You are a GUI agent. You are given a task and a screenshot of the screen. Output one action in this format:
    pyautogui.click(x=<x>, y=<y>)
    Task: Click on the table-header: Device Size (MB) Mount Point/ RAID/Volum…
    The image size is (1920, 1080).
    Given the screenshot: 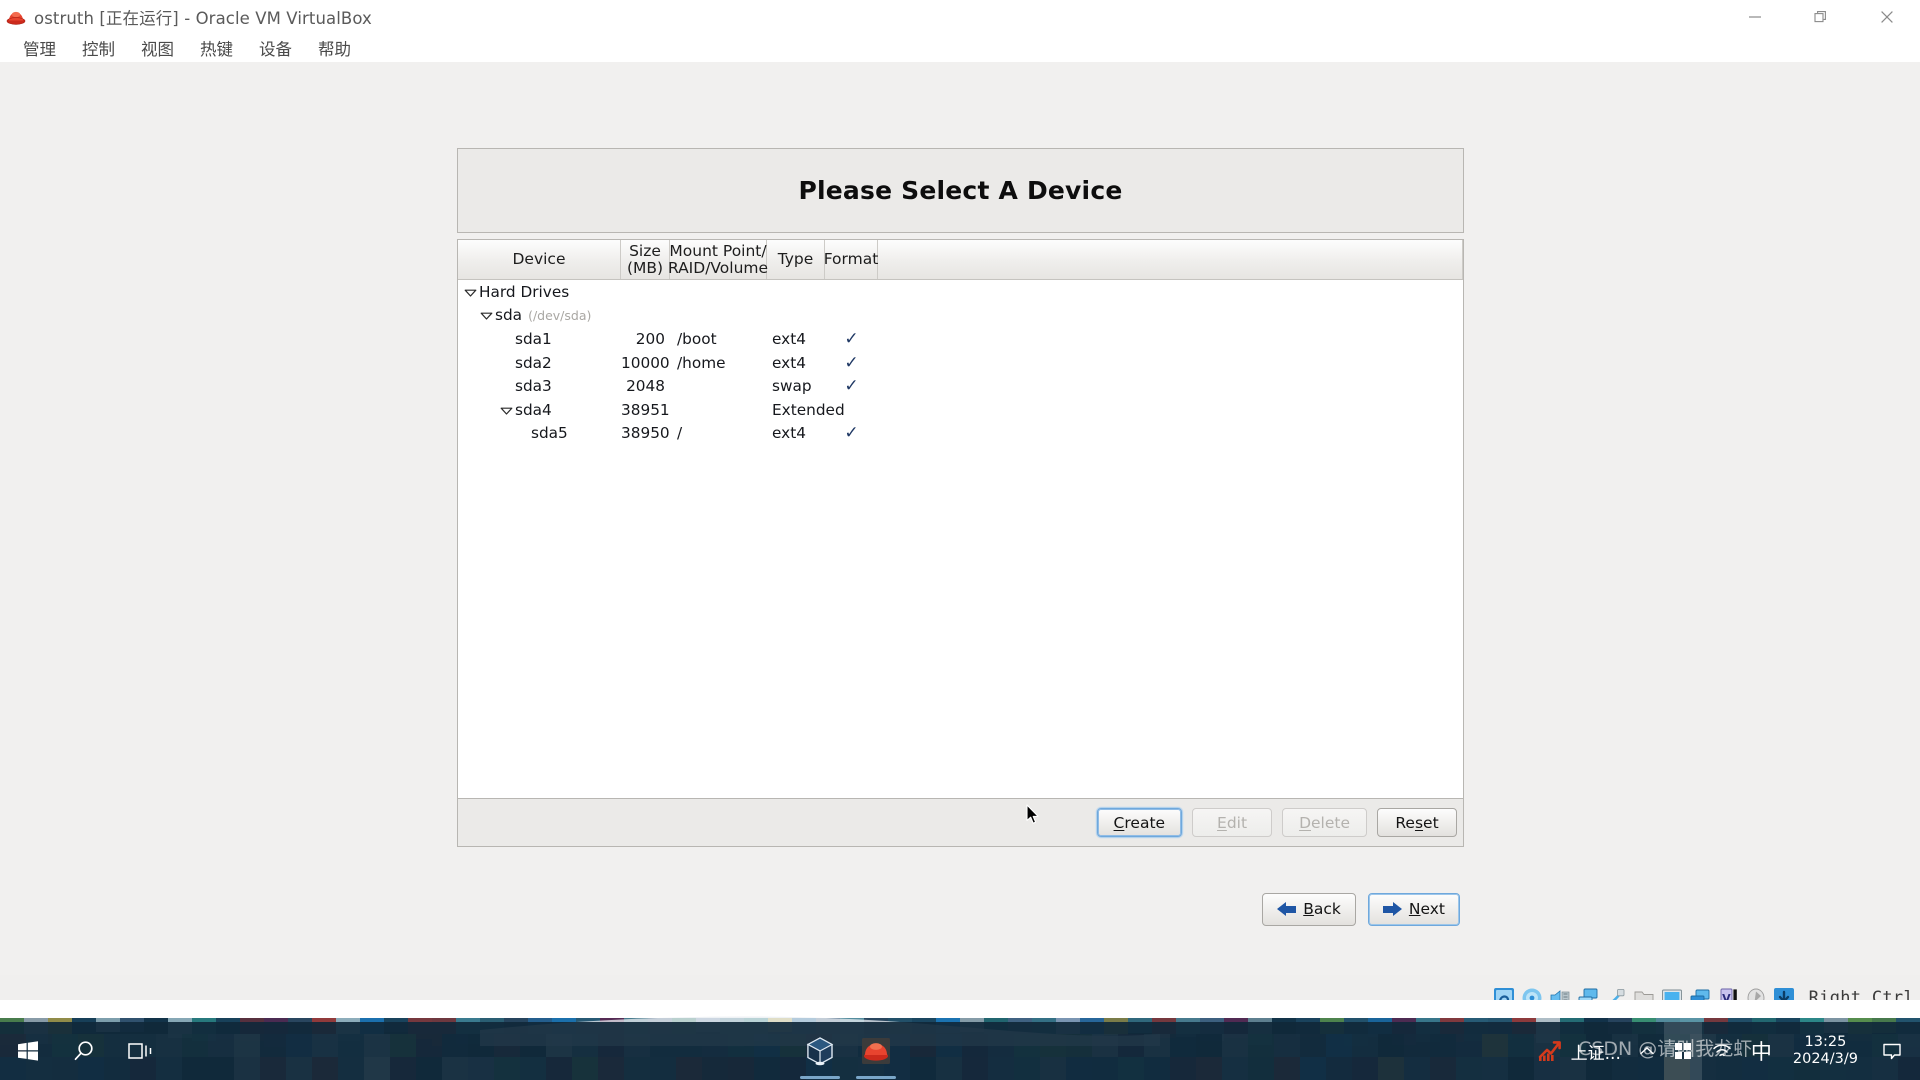 What is the action you would take?
    pyautogui.click(x=960, y=260)
    